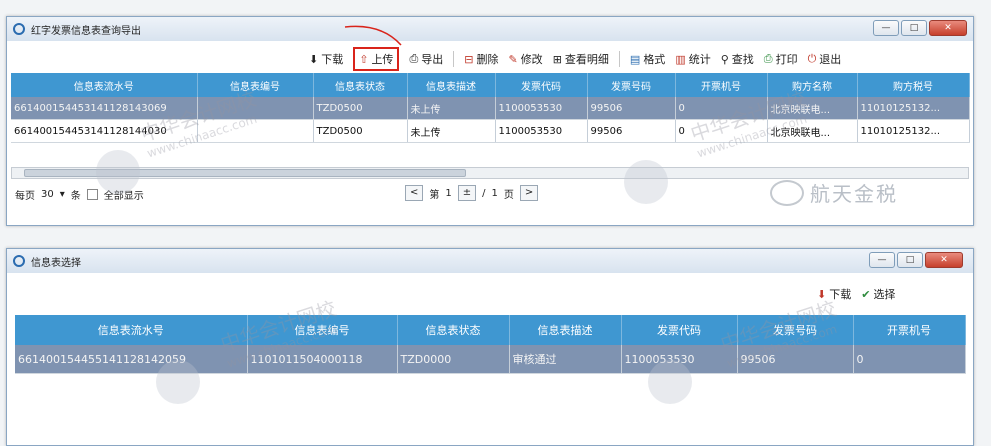 The height and width of the screenshot is (446, 991). What do you see at coordinates (866, 294) in the screenshot?
I see `select-icon: ✔` at bounding box center [866, 294].